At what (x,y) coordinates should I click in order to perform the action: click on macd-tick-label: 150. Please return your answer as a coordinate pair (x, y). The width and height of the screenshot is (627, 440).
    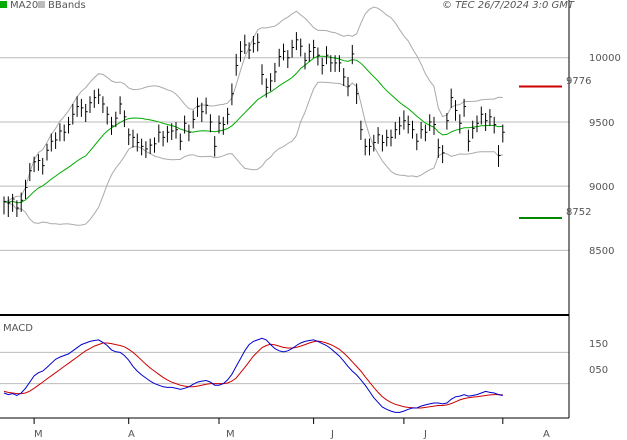
    Looking at the image, I should click on (598, 344).